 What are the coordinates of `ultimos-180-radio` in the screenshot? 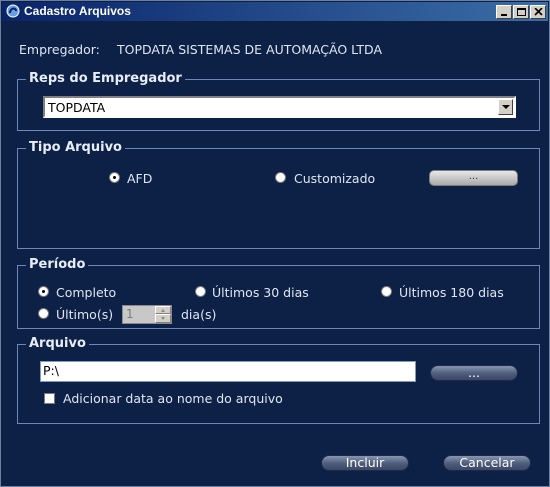 It's located at (386, 291).